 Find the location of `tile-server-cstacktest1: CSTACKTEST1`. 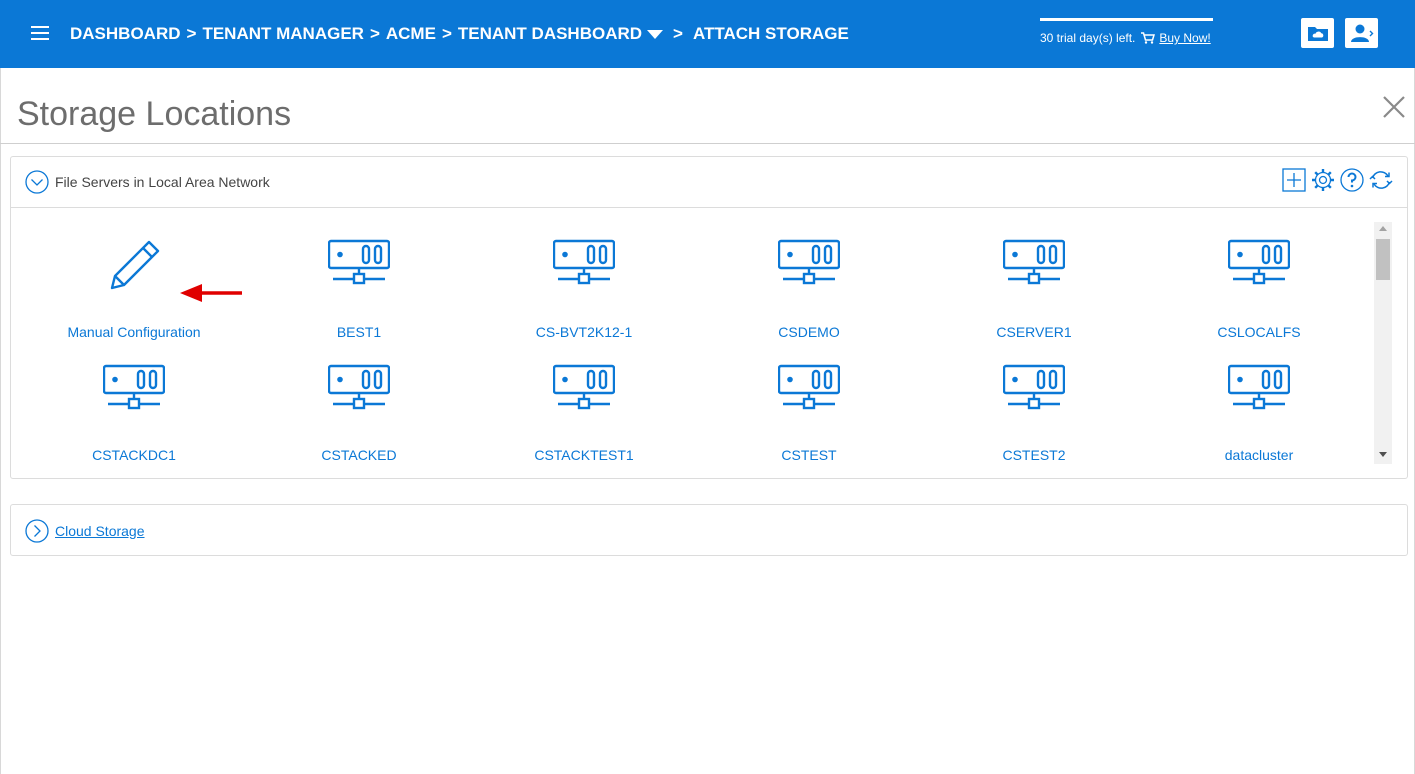

tile-server-cstacktest1: CSTACKTEST1 is located at coordinates (584, 421).